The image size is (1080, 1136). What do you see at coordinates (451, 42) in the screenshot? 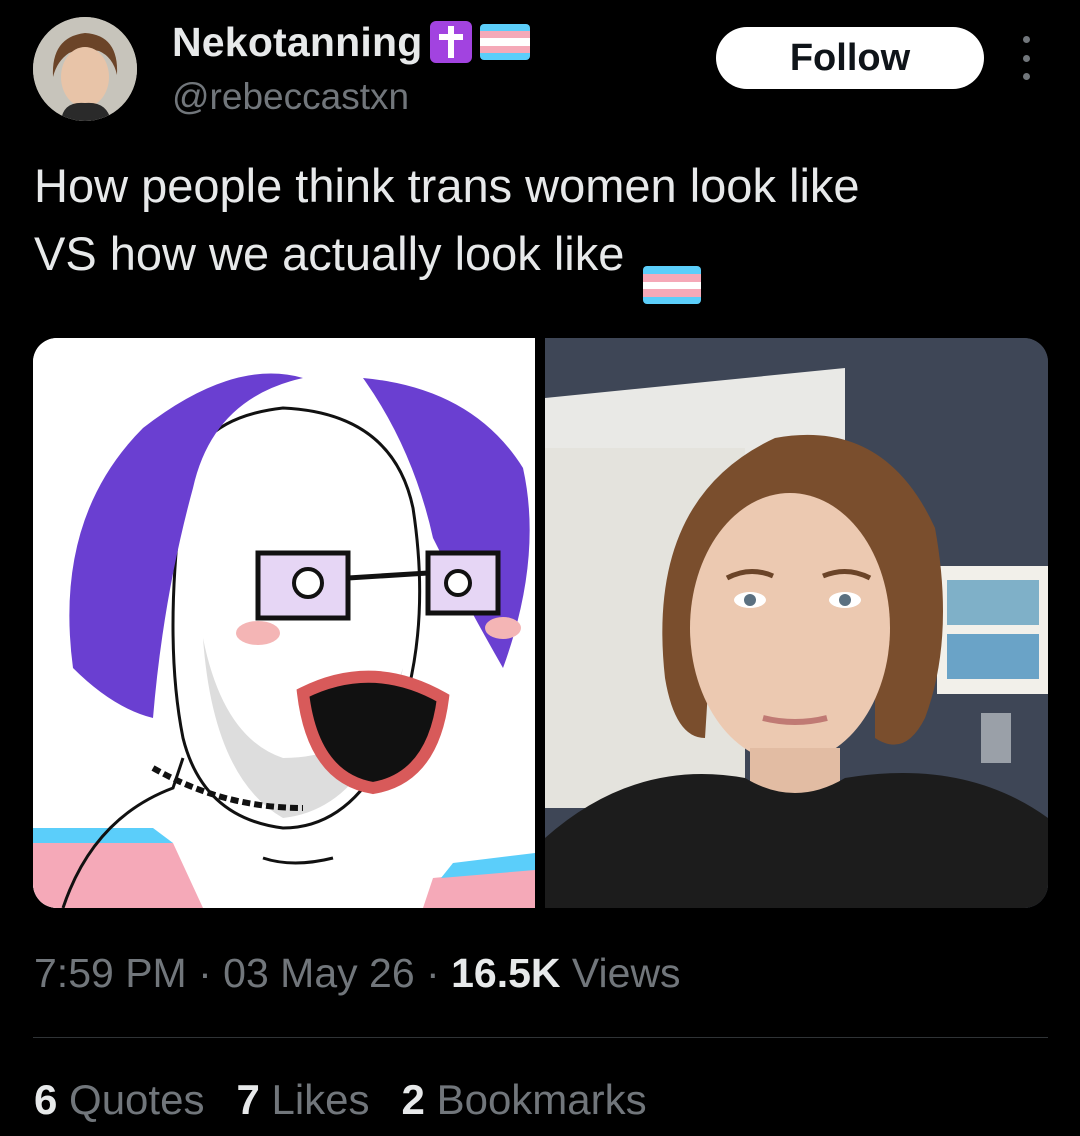
I see `latin-cross-emoji-icon` at bounding box center [451, 42].